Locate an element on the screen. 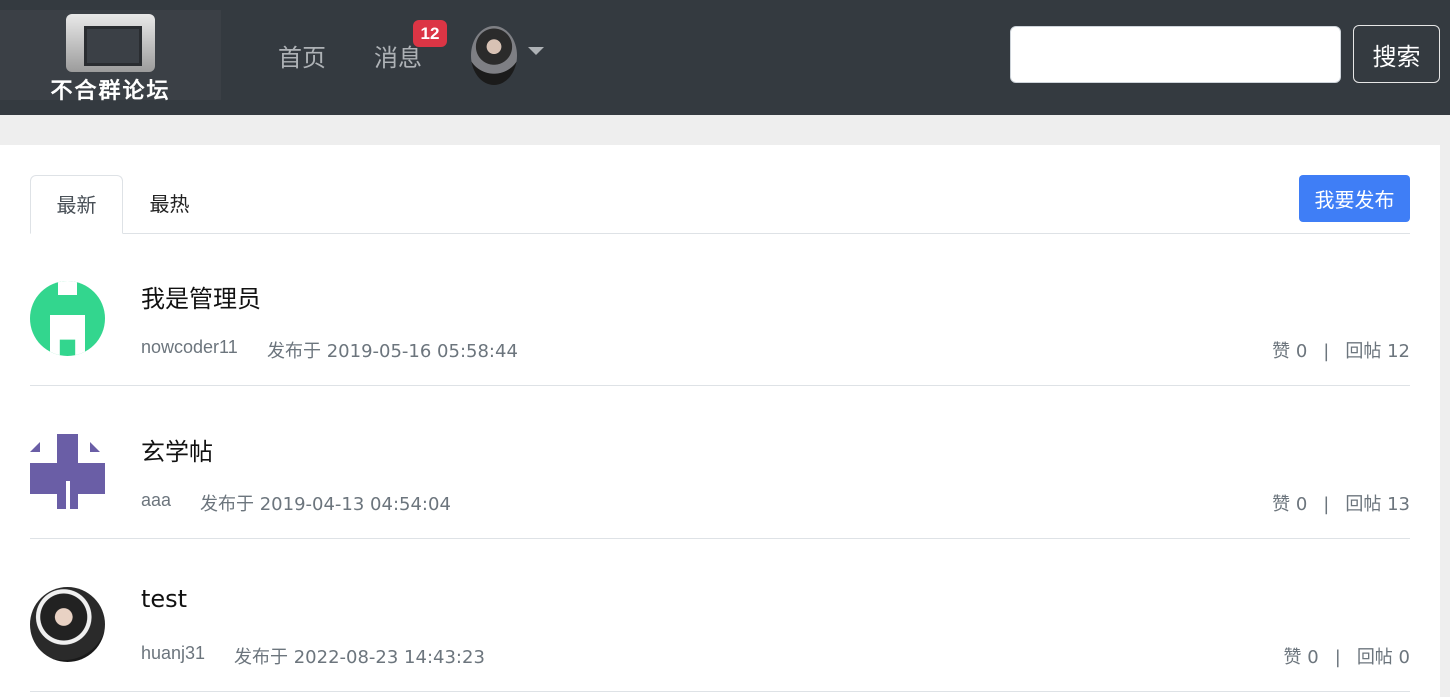 Image resolution: width=1450 pixels, height=697 pixels. search-button: 搜索 is located at coordinates (1396, 54).